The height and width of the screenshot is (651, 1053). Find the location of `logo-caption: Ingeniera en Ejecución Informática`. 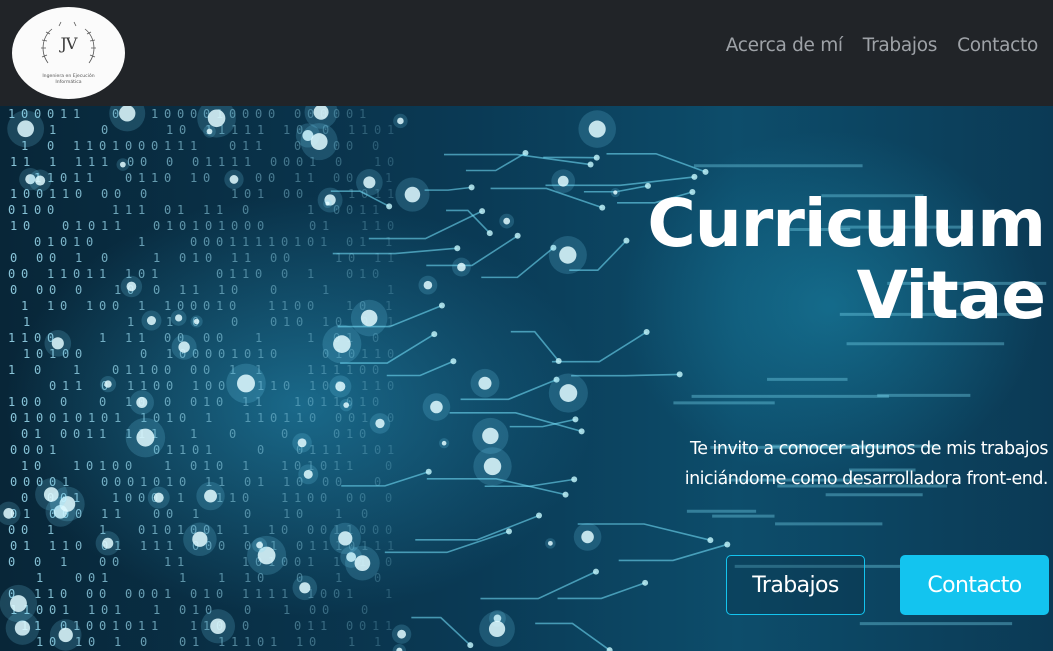

logo-caption: Ingeniera en Ejecución Informática is located at coordinates (68, 80).